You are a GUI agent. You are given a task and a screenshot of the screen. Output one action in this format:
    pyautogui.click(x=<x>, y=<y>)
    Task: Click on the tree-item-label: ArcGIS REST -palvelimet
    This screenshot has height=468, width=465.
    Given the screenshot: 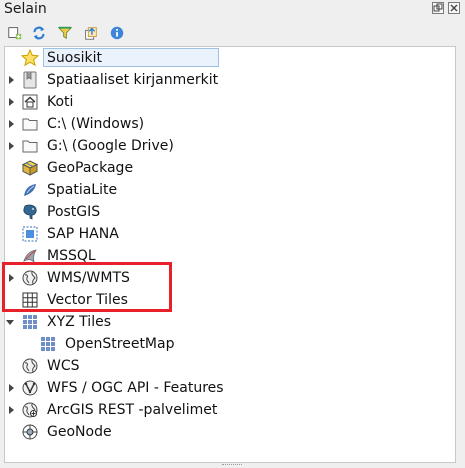 What is the action you would take?
    pyautogui.click(x=132, y=410)
    